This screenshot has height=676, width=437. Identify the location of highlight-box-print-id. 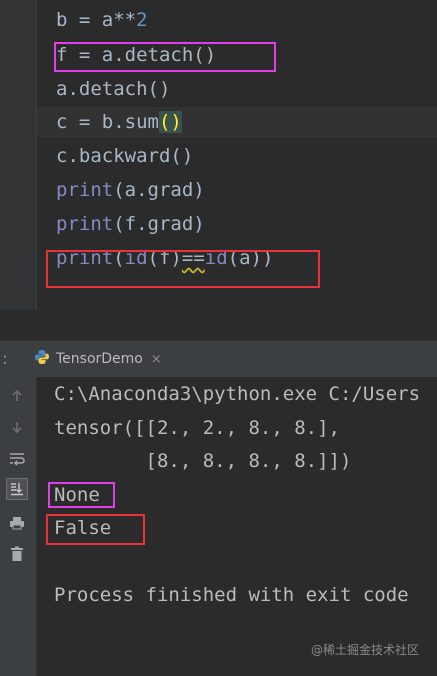
(183, 269).